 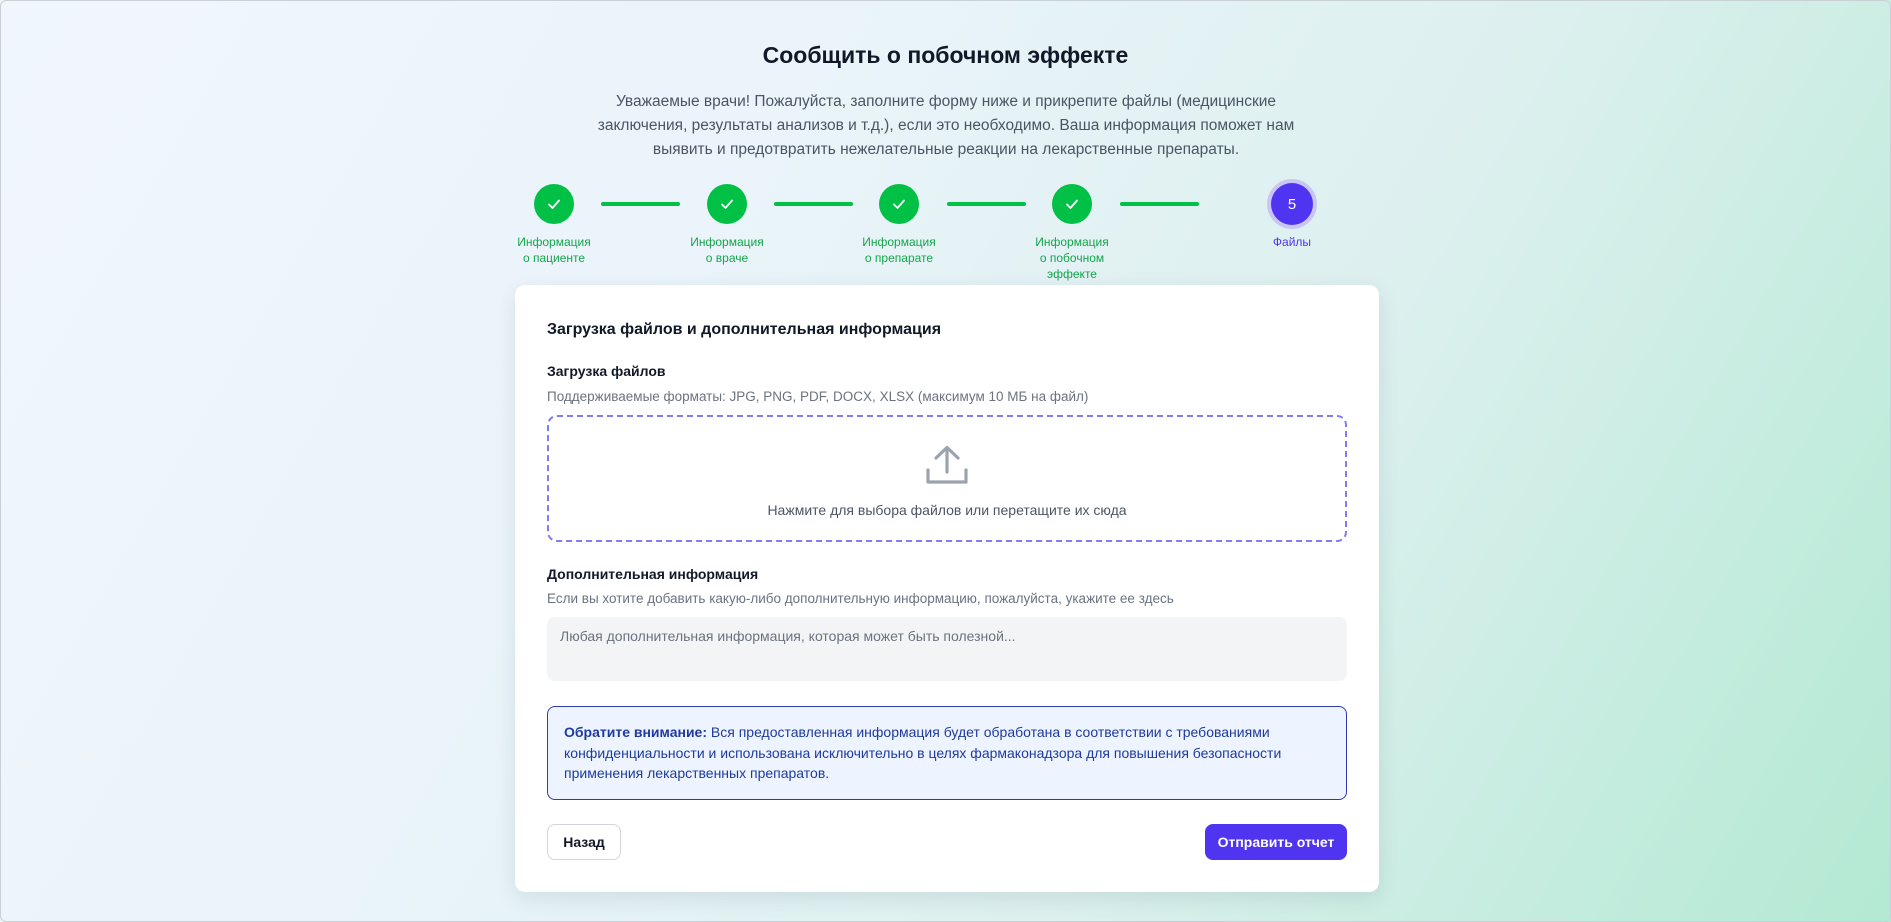 What do you see at coordinates (636, 732) in the screenshot?
I see `notice-title: Обратите внимание:` at bounding box center [636, 732].